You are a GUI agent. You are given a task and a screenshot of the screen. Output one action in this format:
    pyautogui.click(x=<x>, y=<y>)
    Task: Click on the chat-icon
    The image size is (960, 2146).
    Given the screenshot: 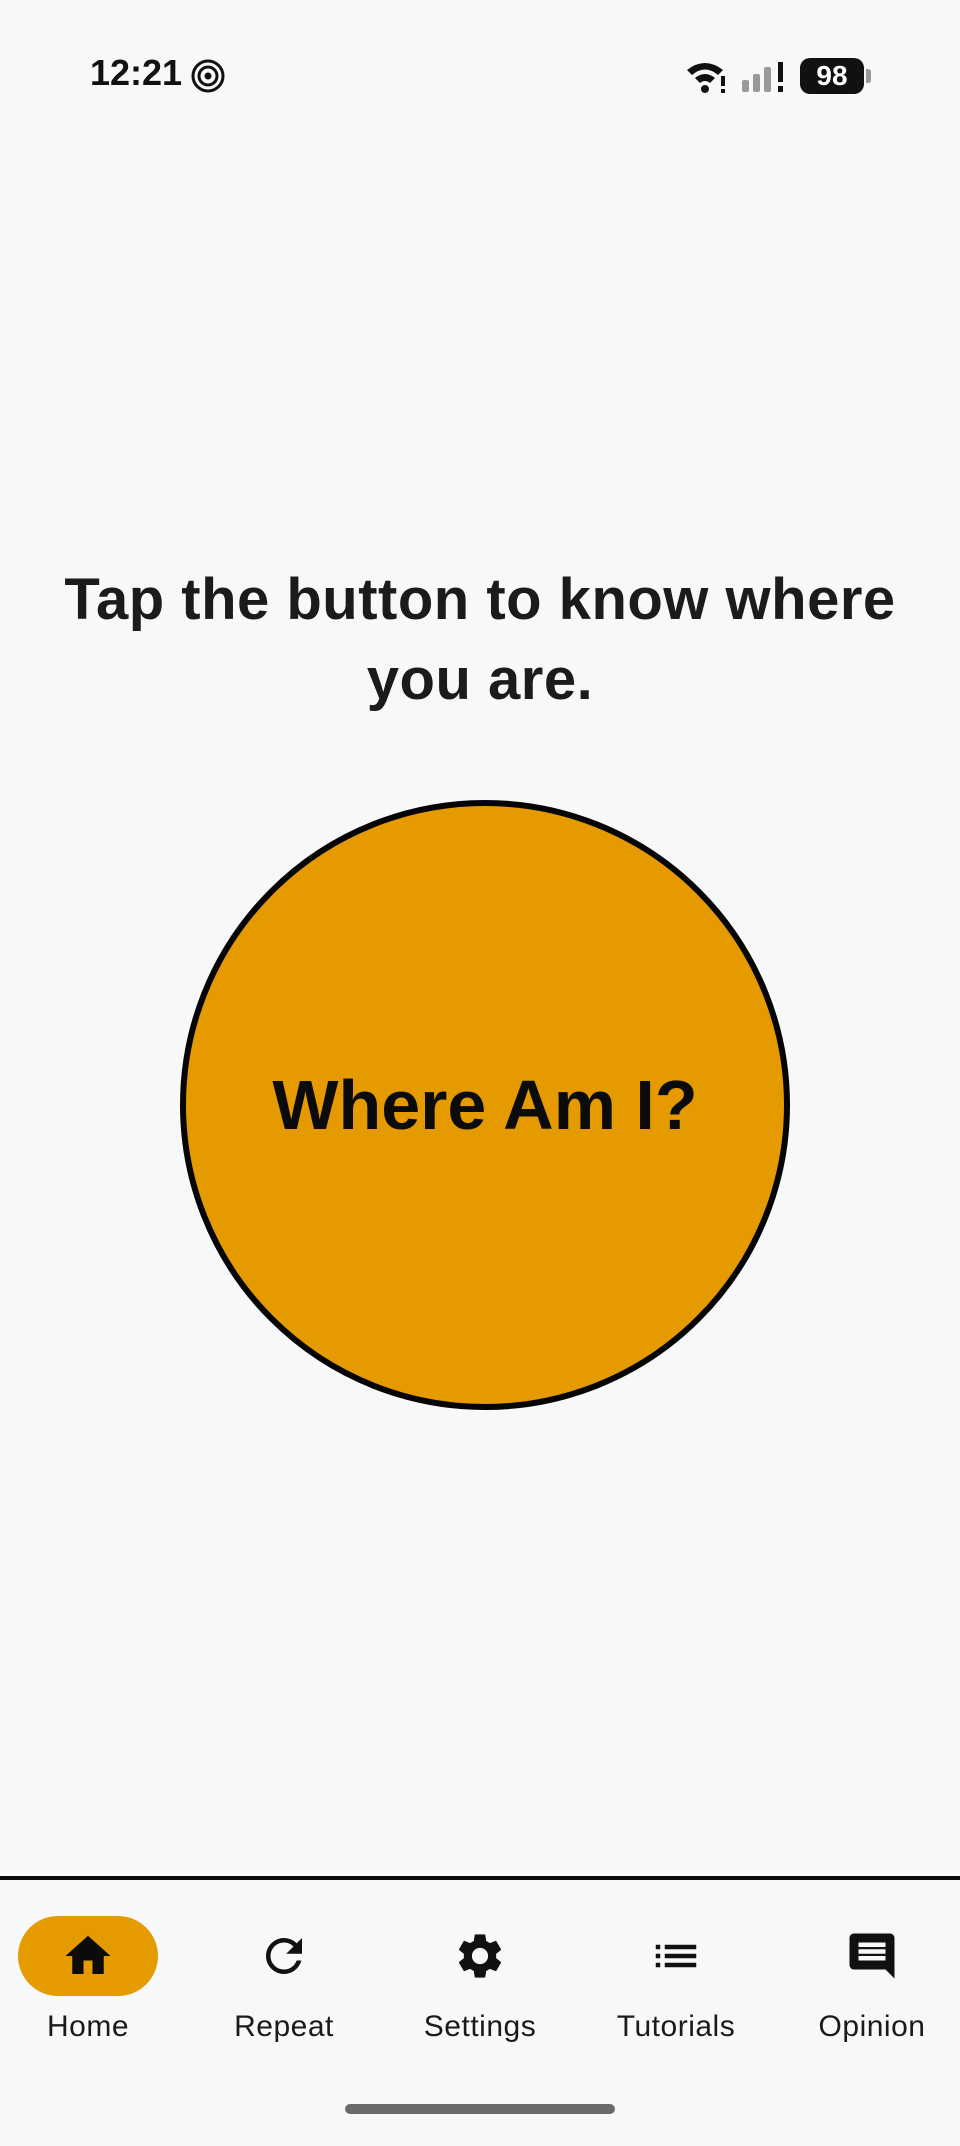 What is the action you would take?
    pyautogui.click(x=872, y=1956)
    